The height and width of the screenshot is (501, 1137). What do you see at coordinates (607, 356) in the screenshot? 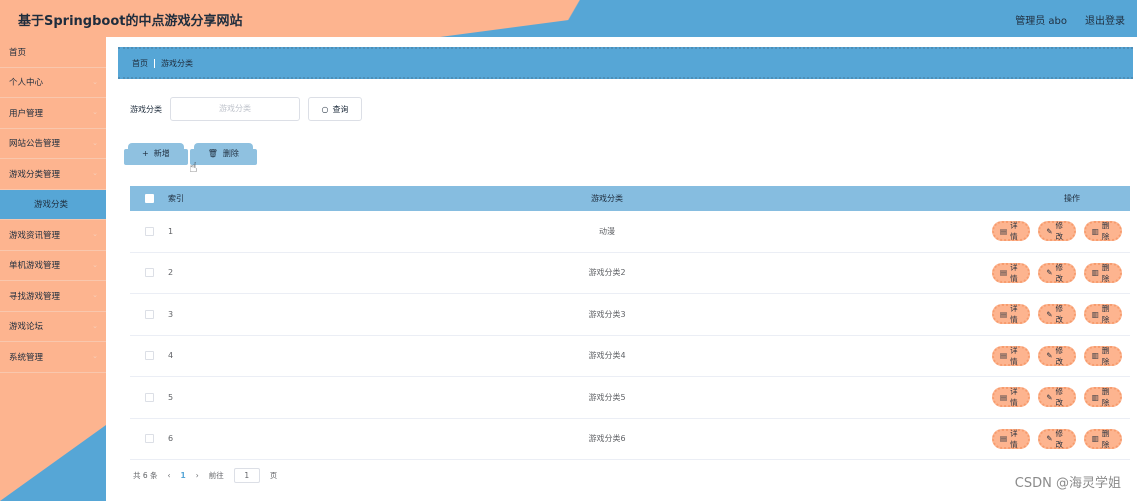
I see `row-category: 游戏分类4` at bounding box center [607, 356].